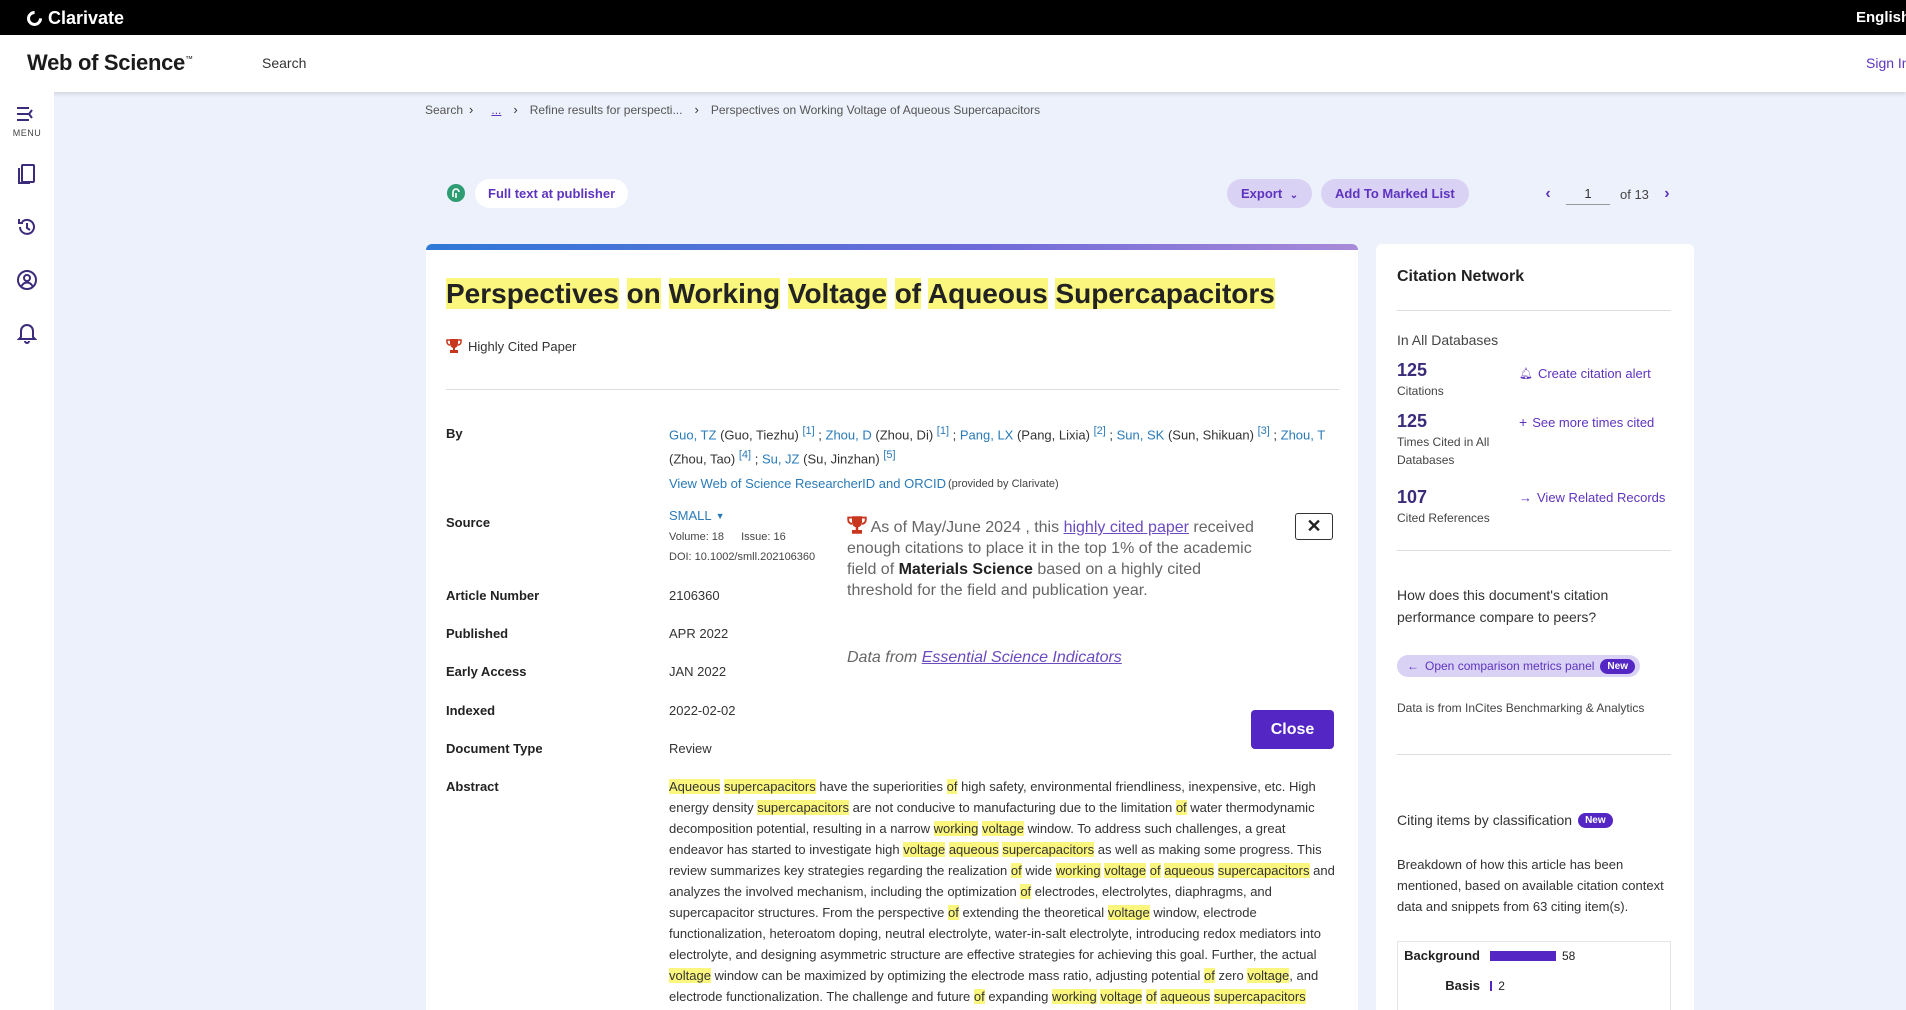 The height and width of the screenshot is (1010, 1906). I want to click on author-full-name: (Pang, Lixia), so click(1053, 435).